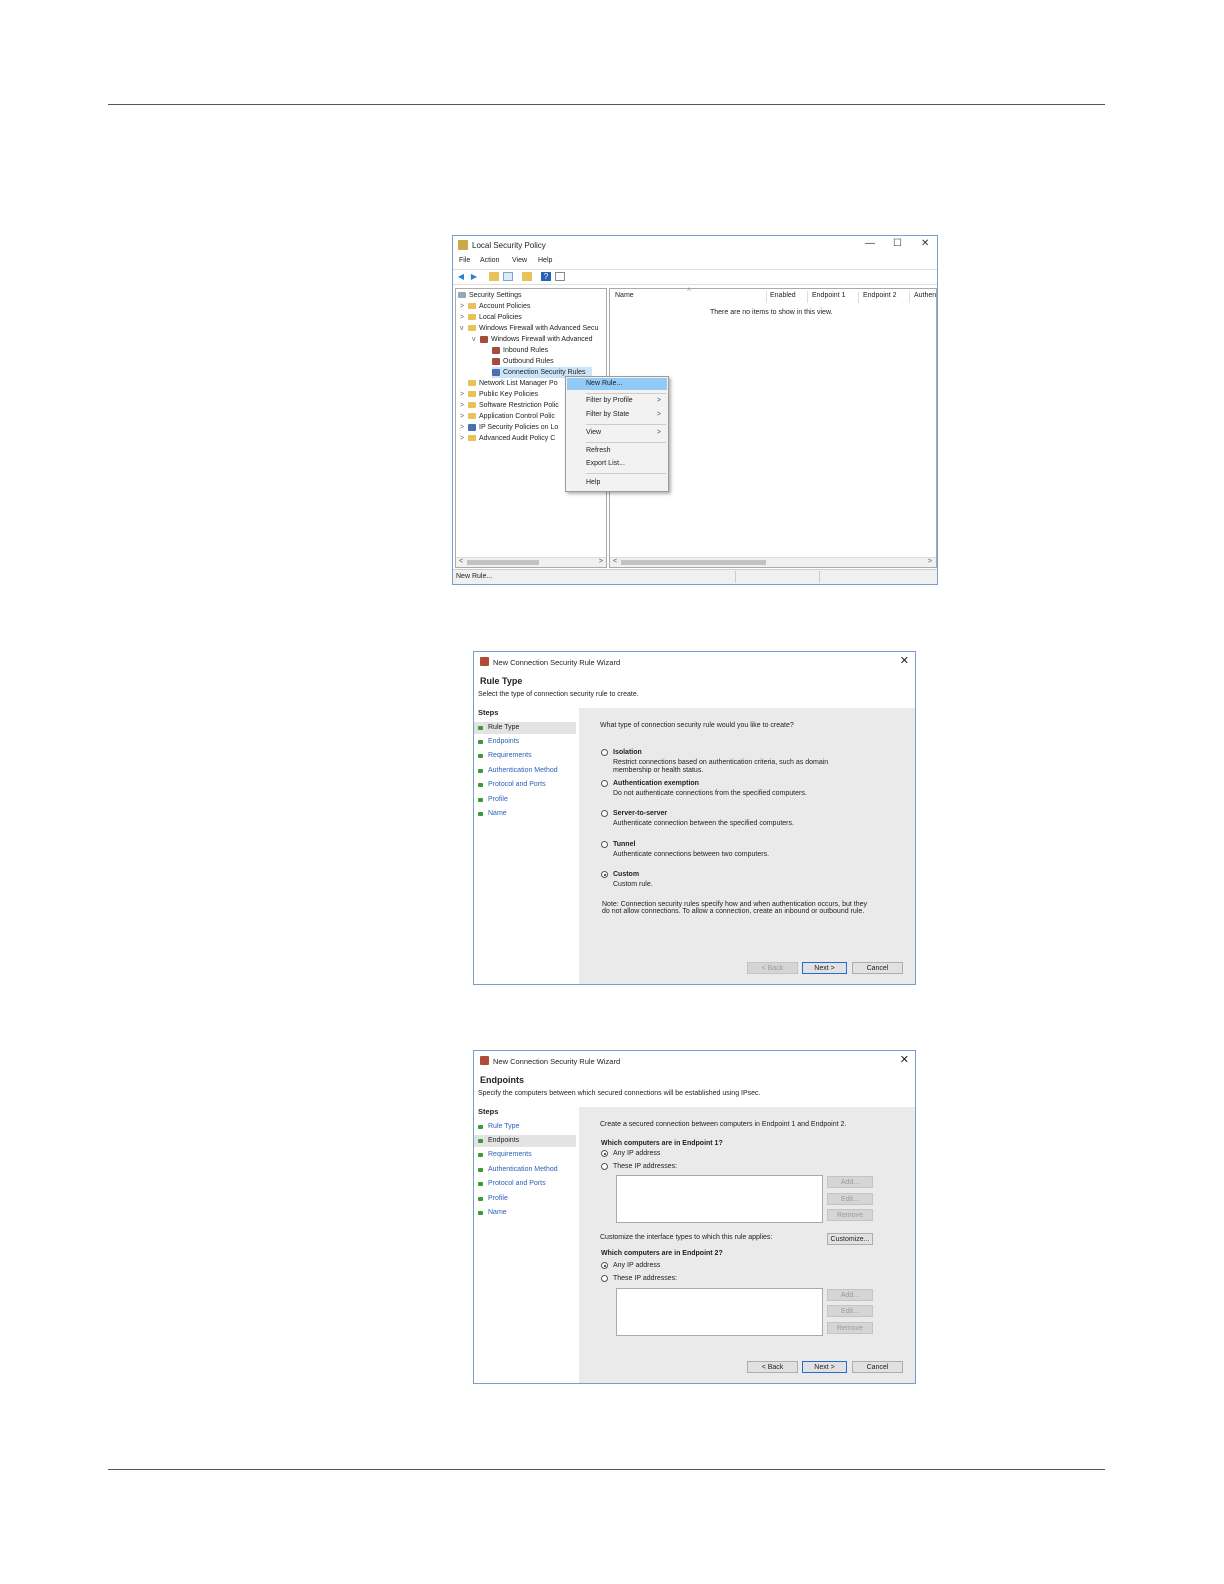 Image resolution: width=1224 pixels, height=1584 pixels. Describe the element at coordinates (519, 260) in the screenshot. I see `menu-view: View` at that location.